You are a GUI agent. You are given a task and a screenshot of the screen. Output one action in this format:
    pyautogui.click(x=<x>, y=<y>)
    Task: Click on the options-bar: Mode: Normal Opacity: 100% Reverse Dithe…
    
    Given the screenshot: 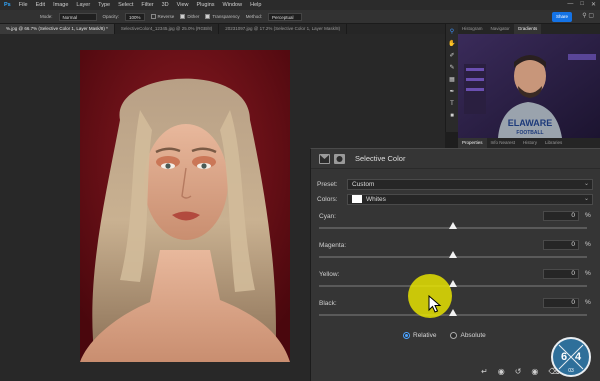 What is the action you would take?
    pyautogui.click(x=300, y=17)
    